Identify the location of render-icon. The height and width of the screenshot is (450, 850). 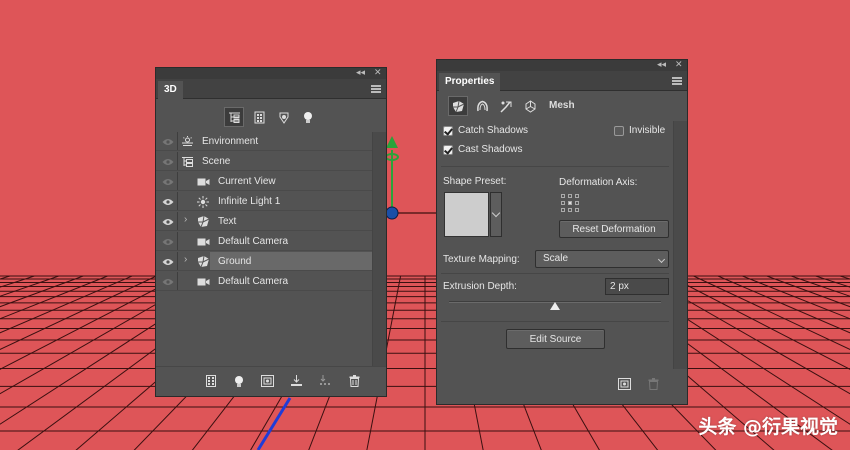
(325, 381).